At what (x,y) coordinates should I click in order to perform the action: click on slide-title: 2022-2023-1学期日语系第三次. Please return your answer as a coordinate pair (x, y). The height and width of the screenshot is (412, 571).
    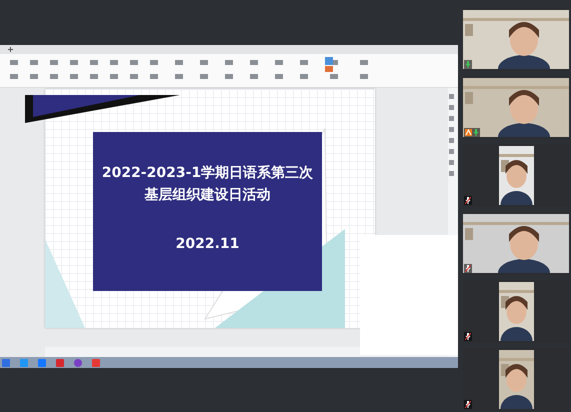
    Looking at the image, I should click on (208, 173).